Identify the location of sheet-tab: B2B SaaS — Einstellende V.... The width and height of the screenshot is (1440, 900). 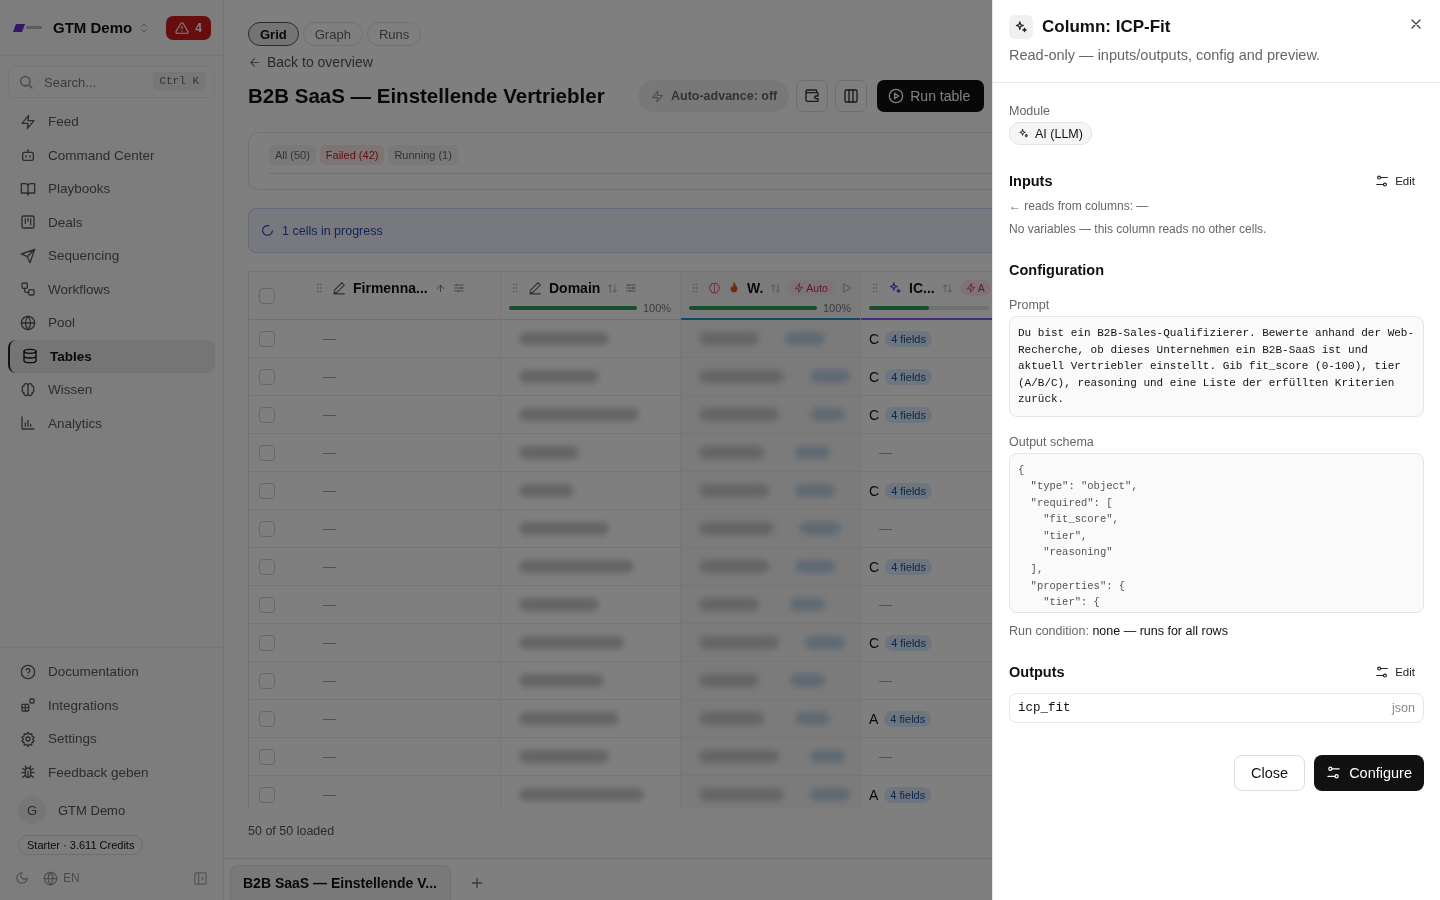
(340, 882).